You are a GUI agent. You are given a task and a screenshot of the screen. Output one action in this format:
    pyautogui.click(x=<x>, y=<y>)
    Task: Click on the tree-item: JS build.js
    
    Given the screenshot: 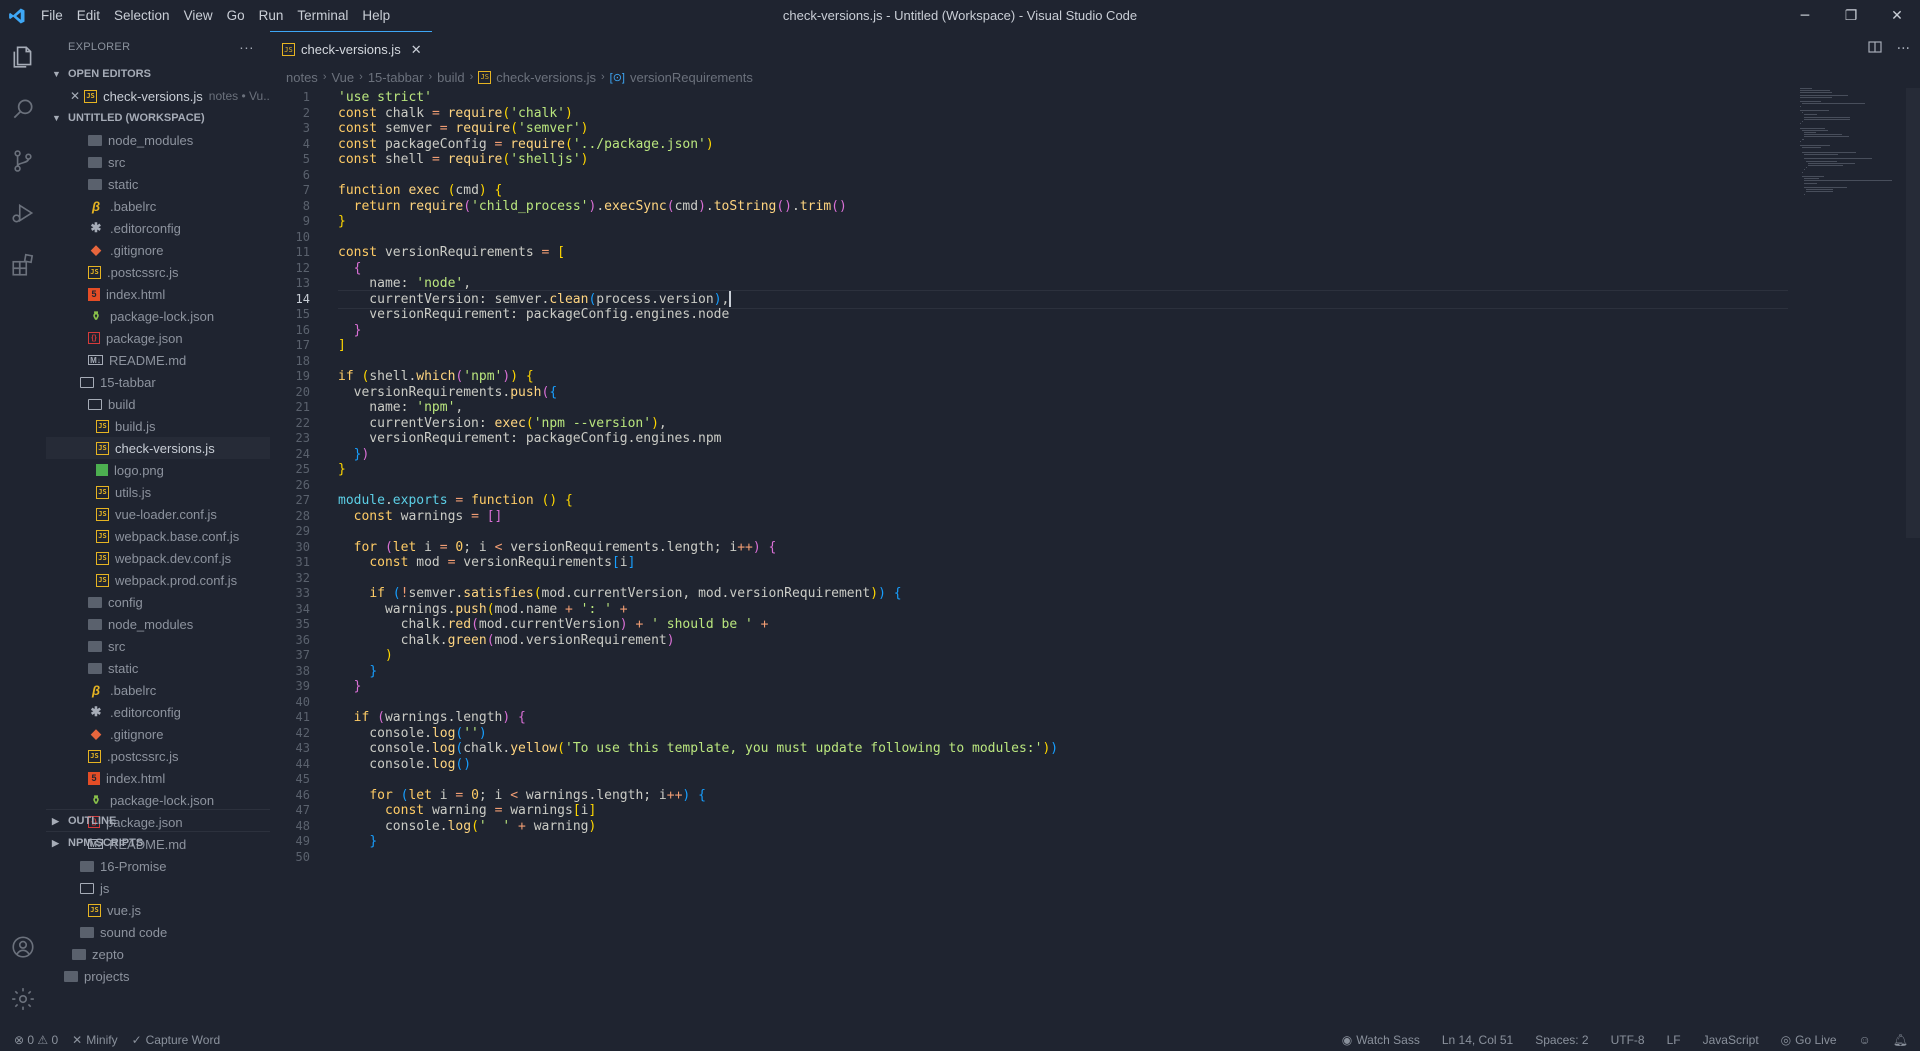 What is the action you would take?
    pyautogui.click(x=158, y=426)
    